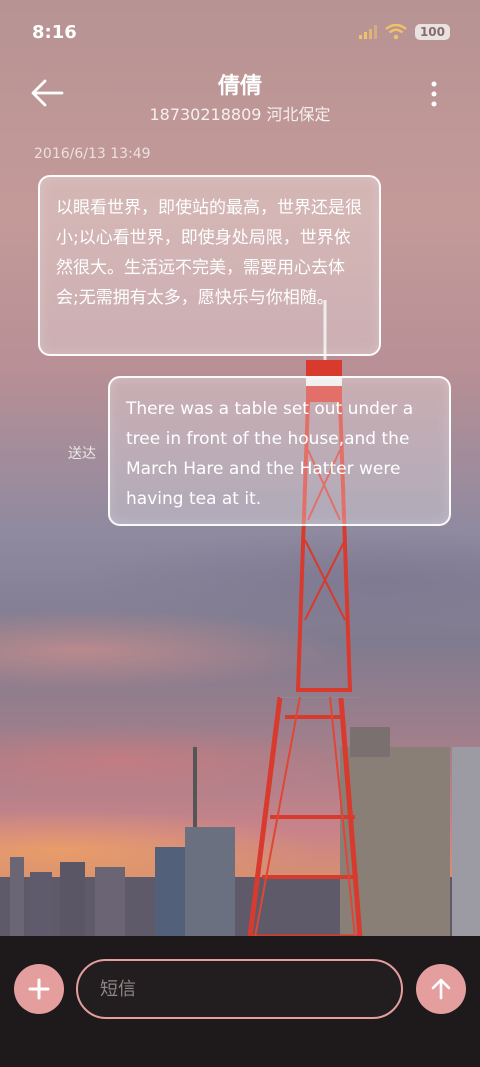  Describe the element at coordinates (432, 32) in the screenshot. I see `battery-indicator: 100` at that location.